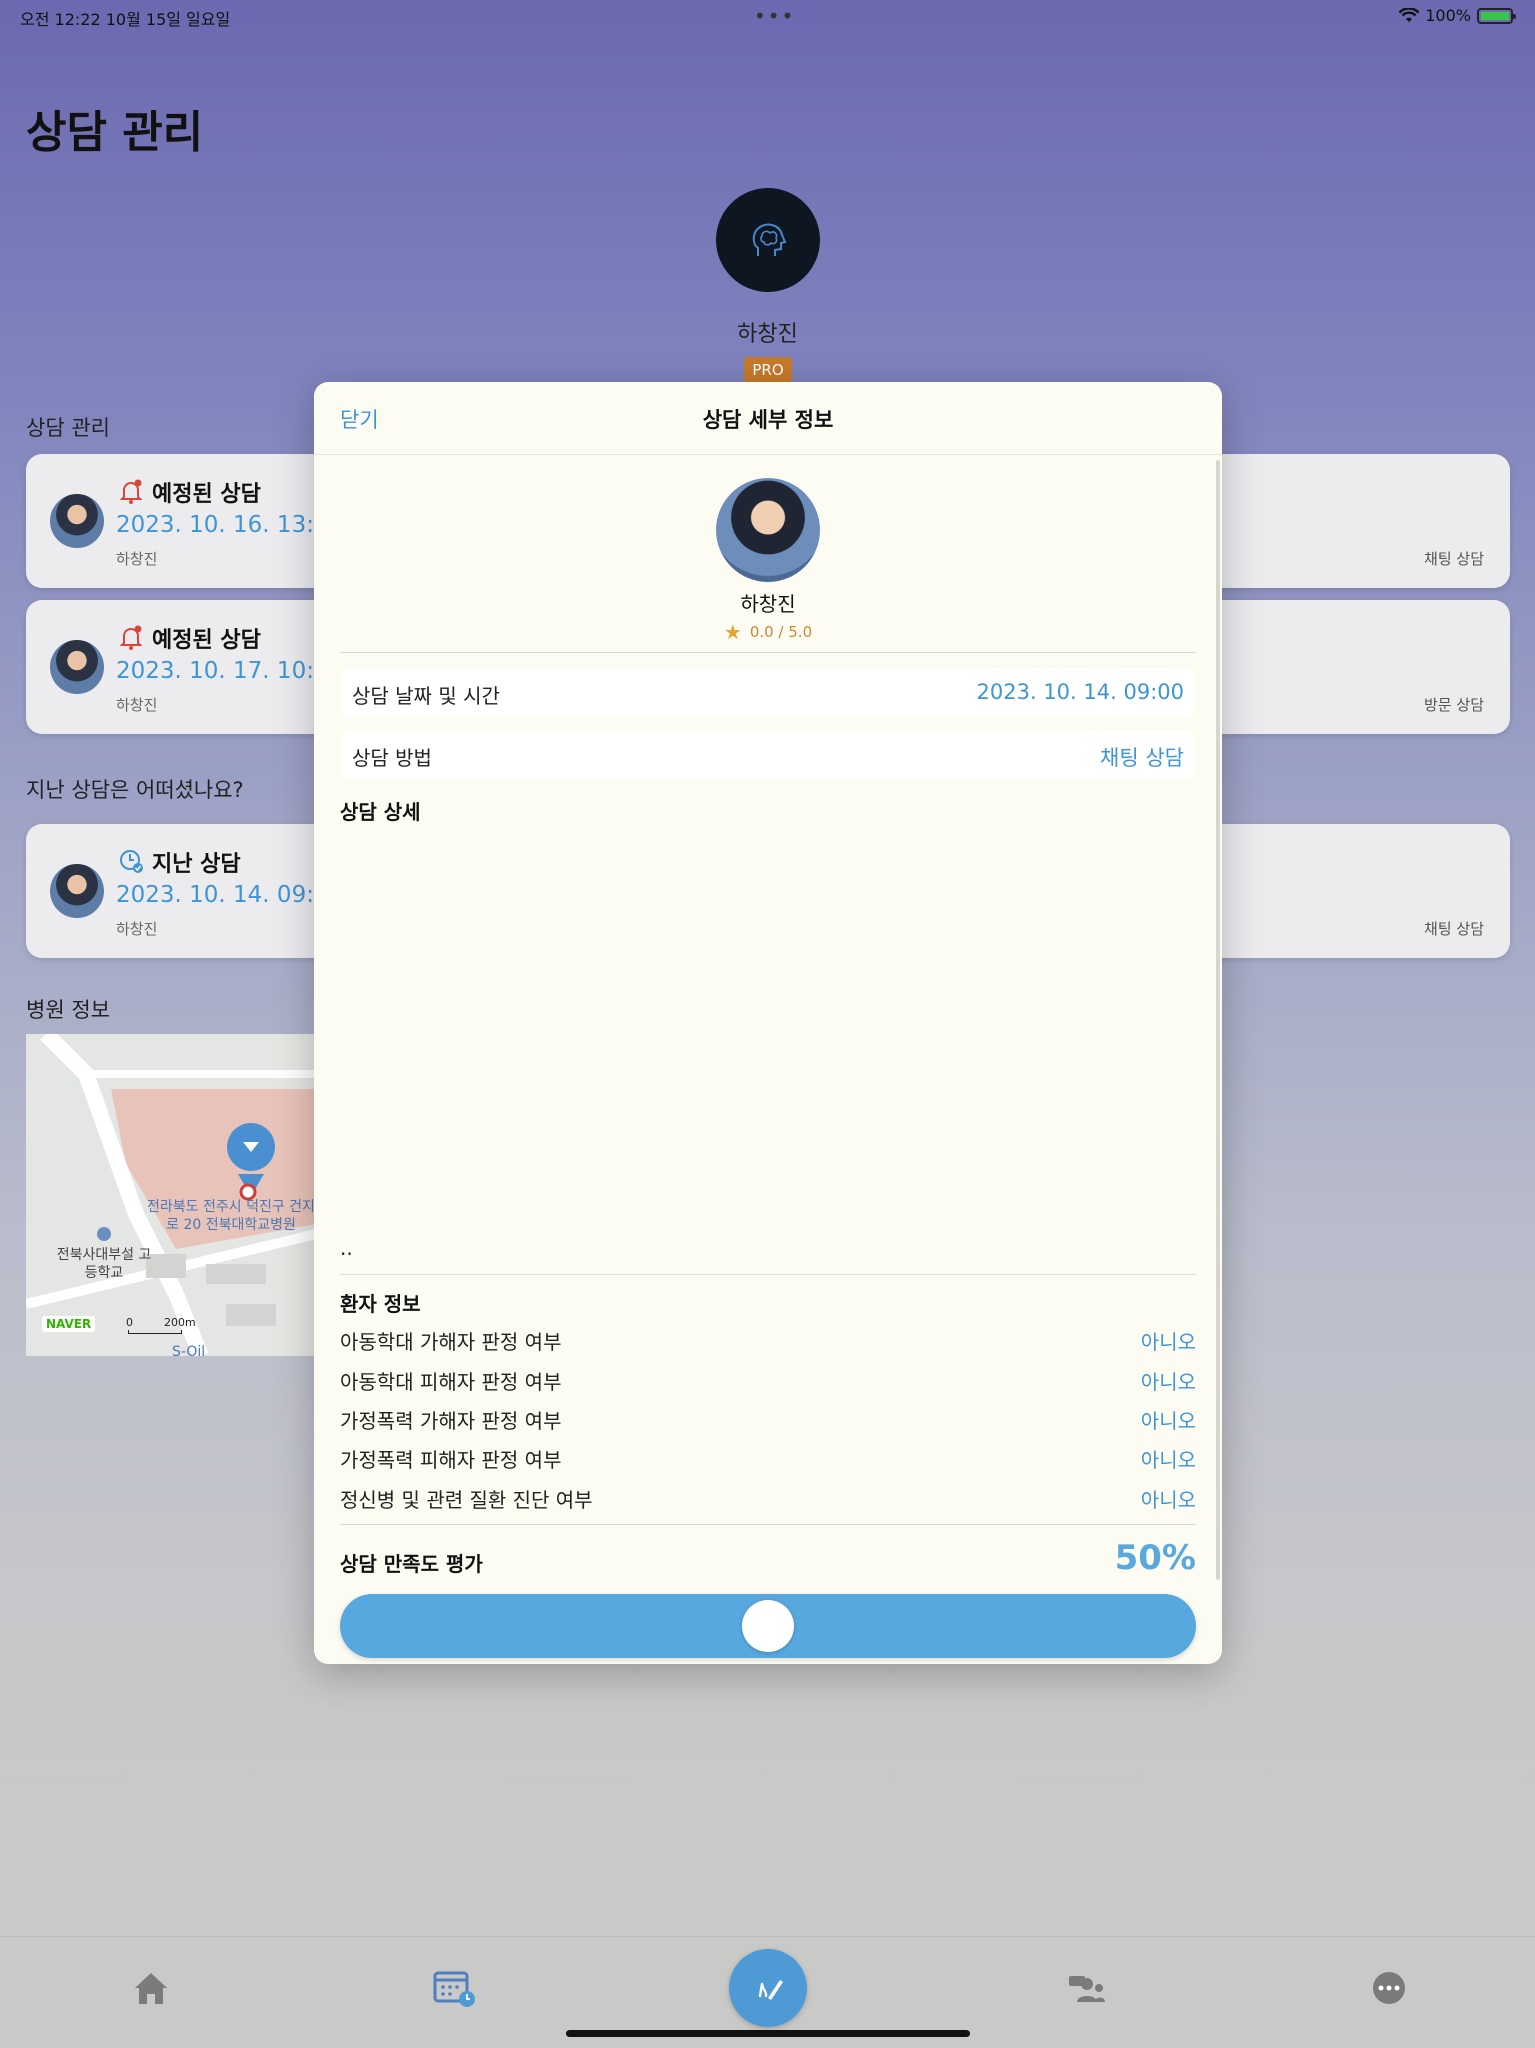 The width and height of the screenshot is (1535, 2048). I want to click on section-manage-label: 상담 관리, so click(68, 428).